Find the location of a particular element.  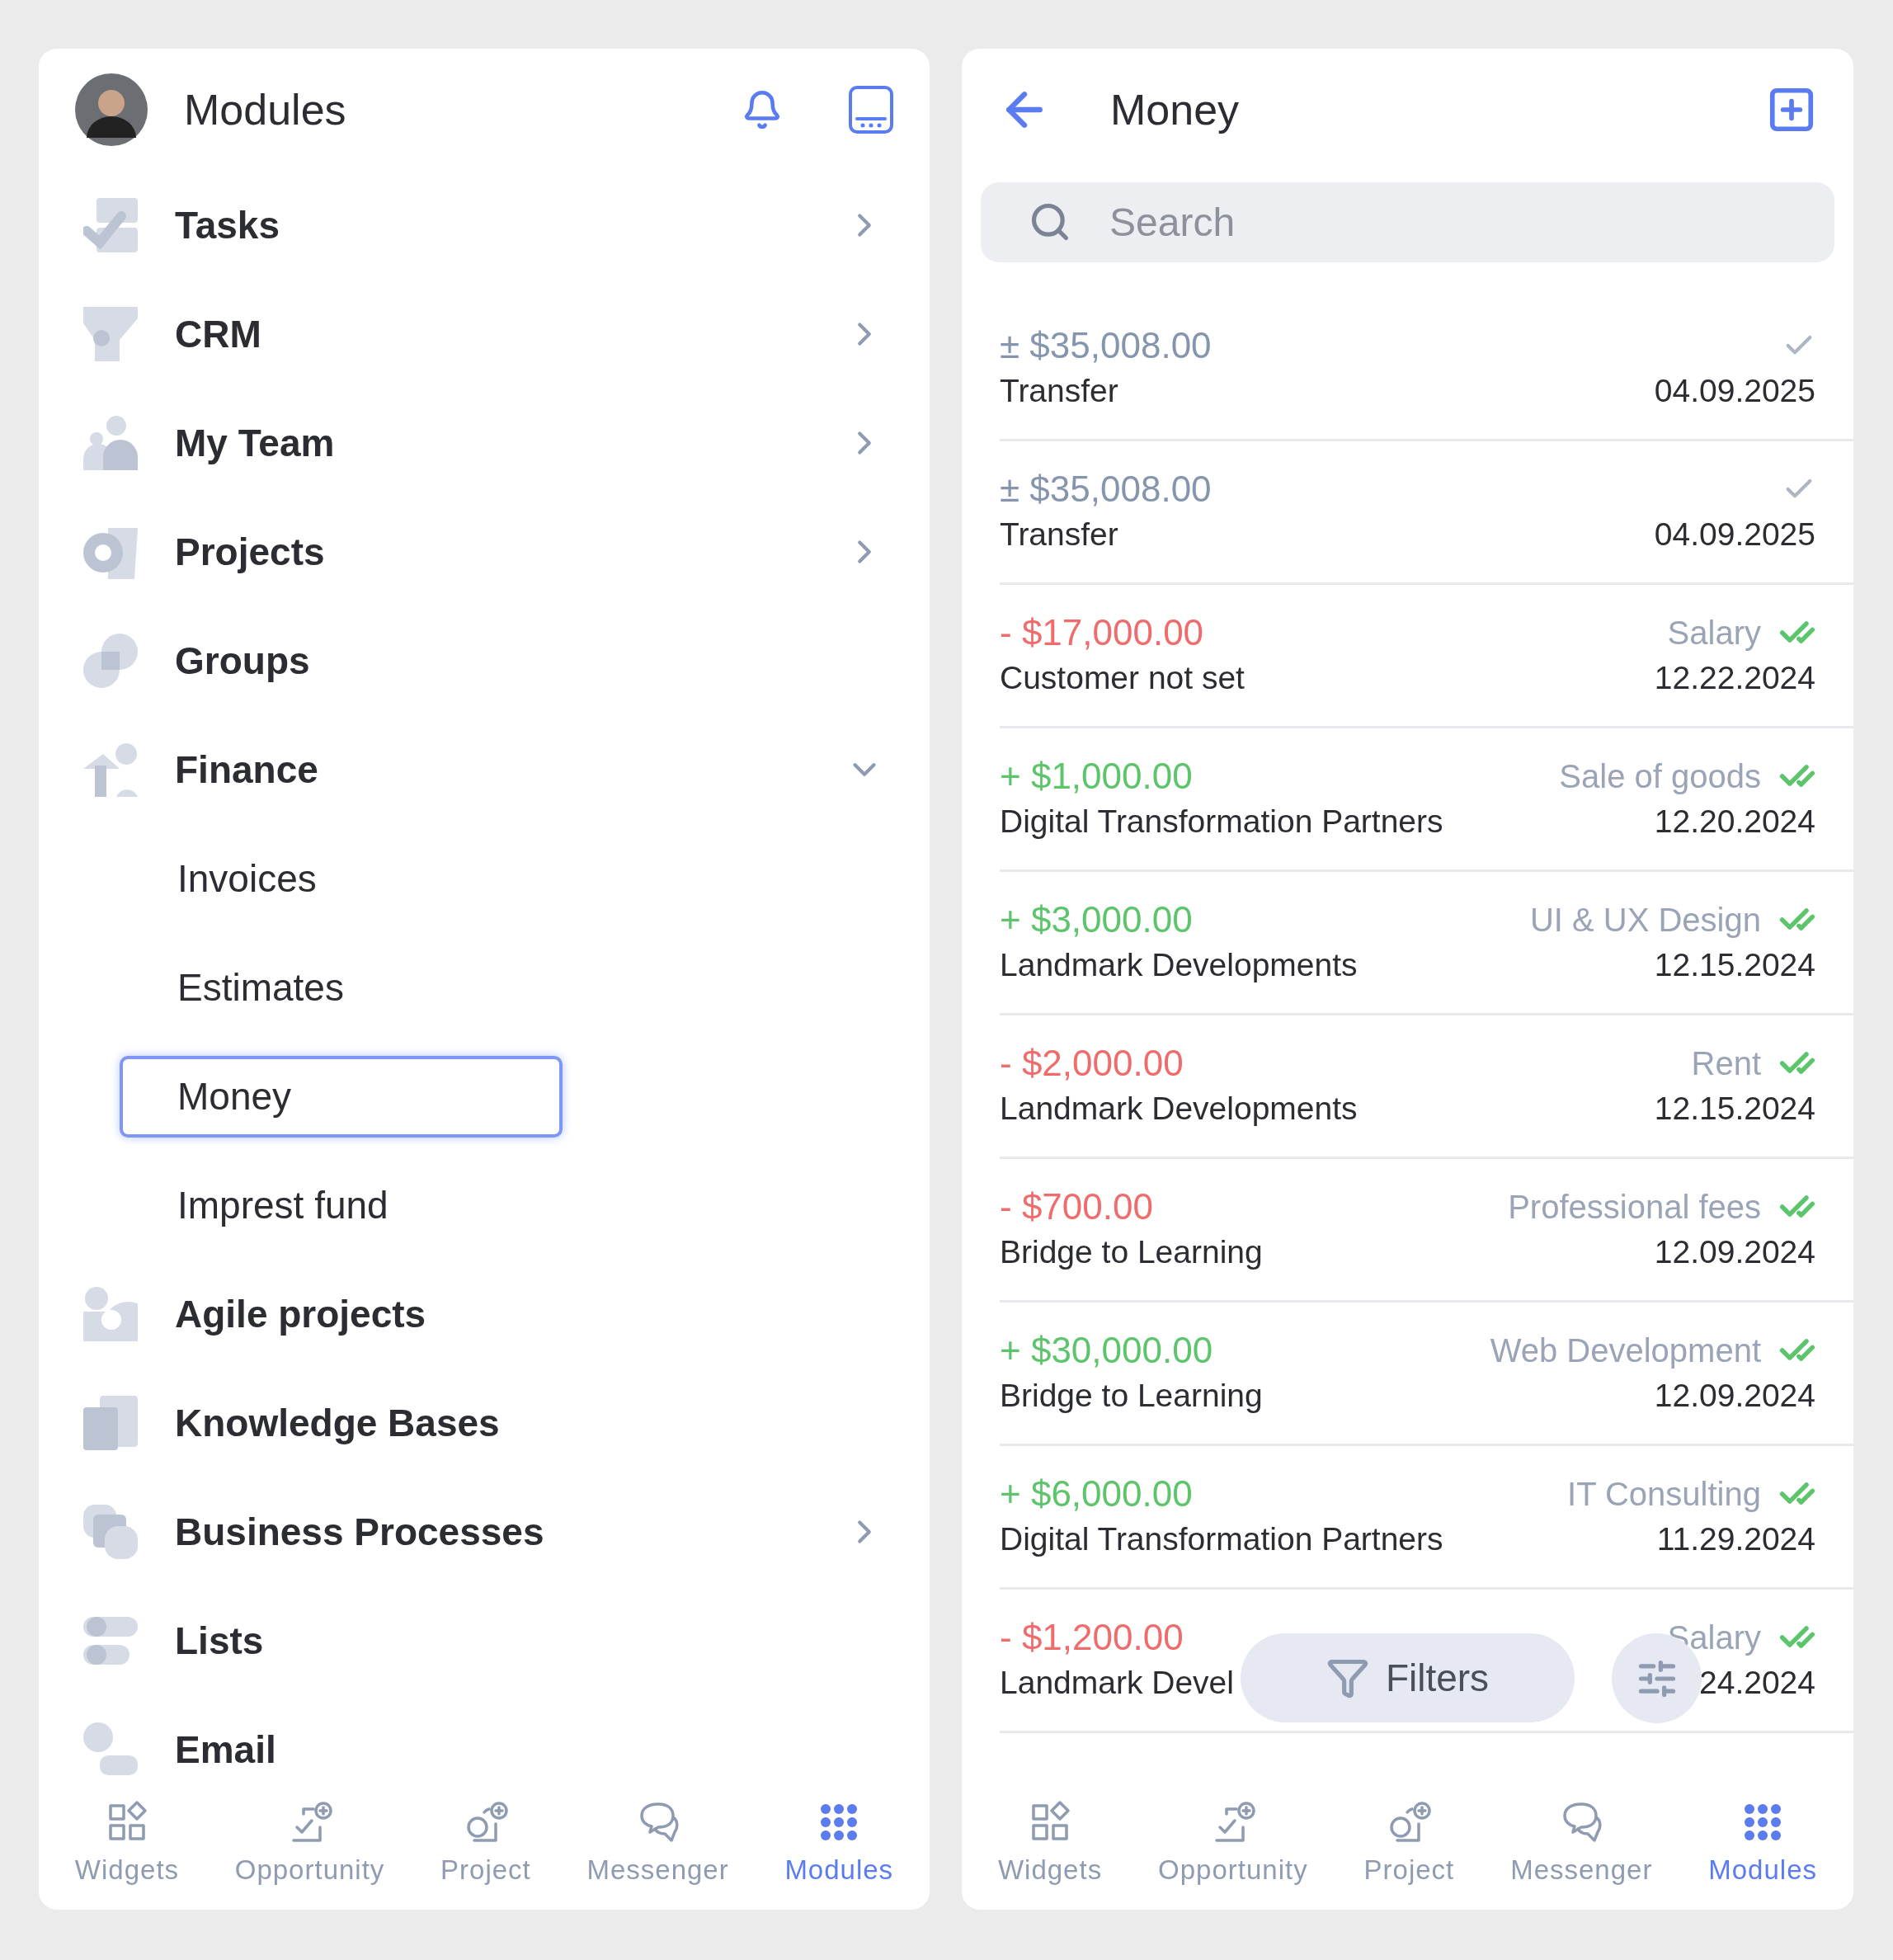

avatar is located at coordinates (111, 110).